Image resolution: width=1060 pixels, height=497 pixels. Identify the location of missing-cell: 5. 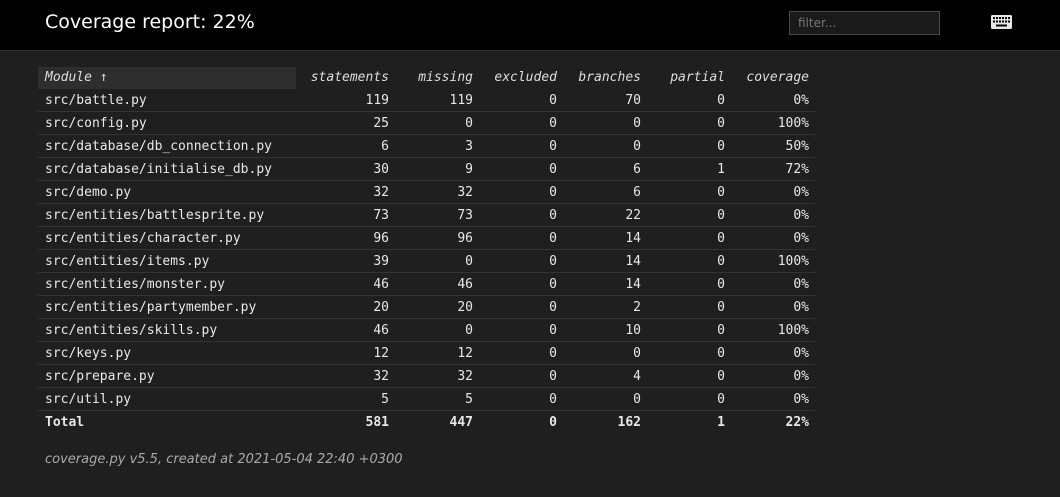
(469, 399).